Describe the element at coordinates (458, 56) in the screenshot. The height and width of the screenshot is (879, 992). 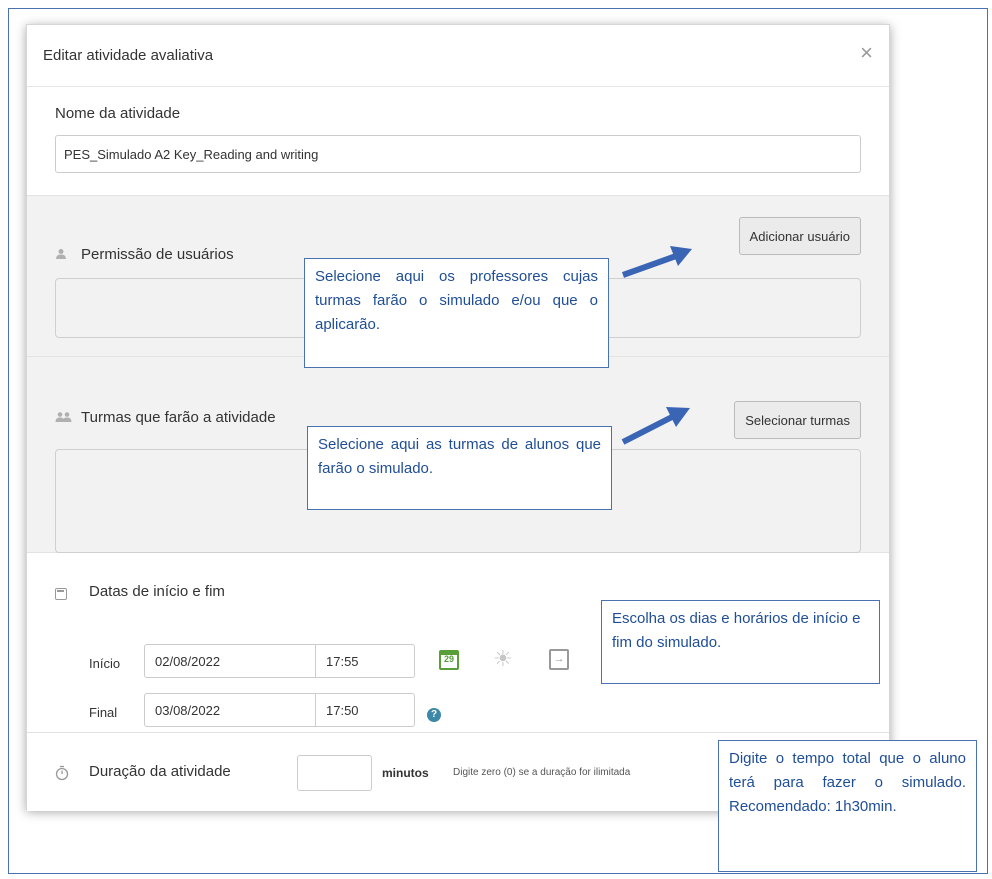
I see `modal-header: Editar atividade avaliativa ×` at that location.